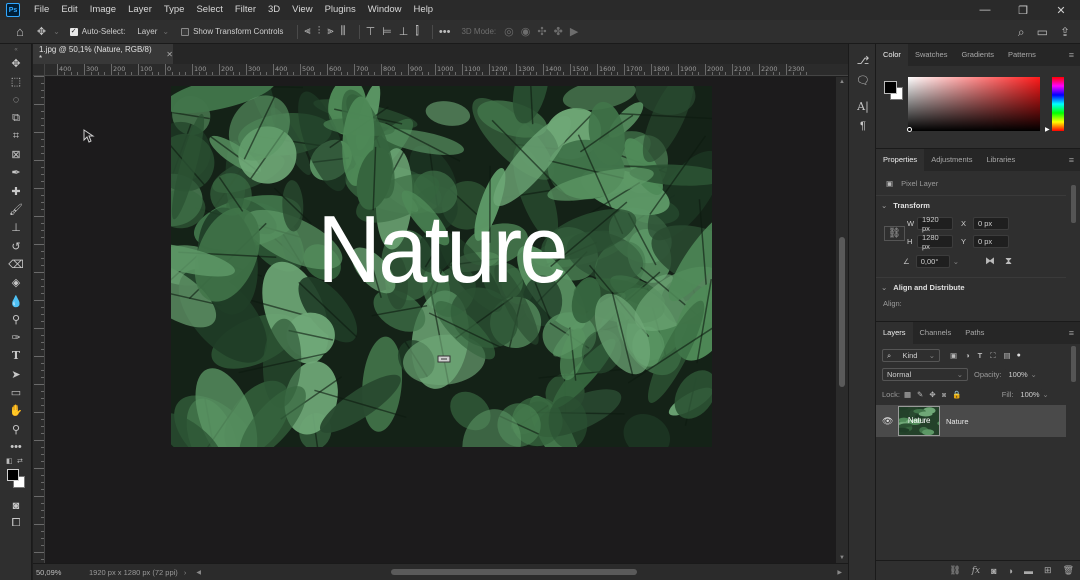 The image size is (1080, 580). Describe the element at coordinates (417, 31) in the screenshot. I see `distribute-vertical-icon: ⫿` at that location.